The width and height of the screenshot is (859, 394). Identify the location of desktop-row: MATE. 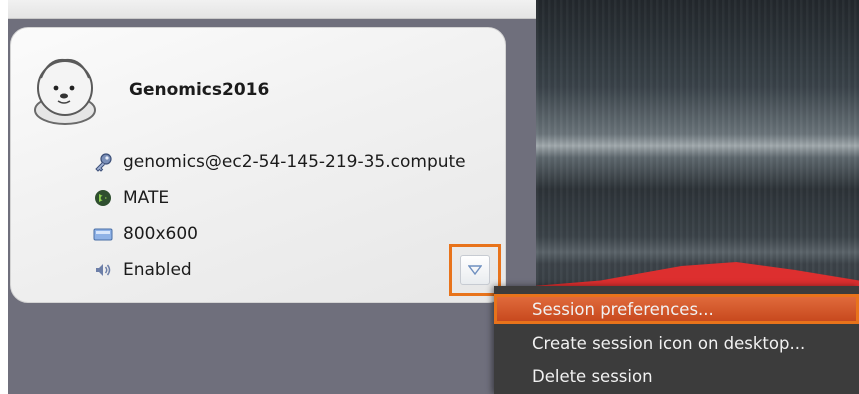
(131, 198).